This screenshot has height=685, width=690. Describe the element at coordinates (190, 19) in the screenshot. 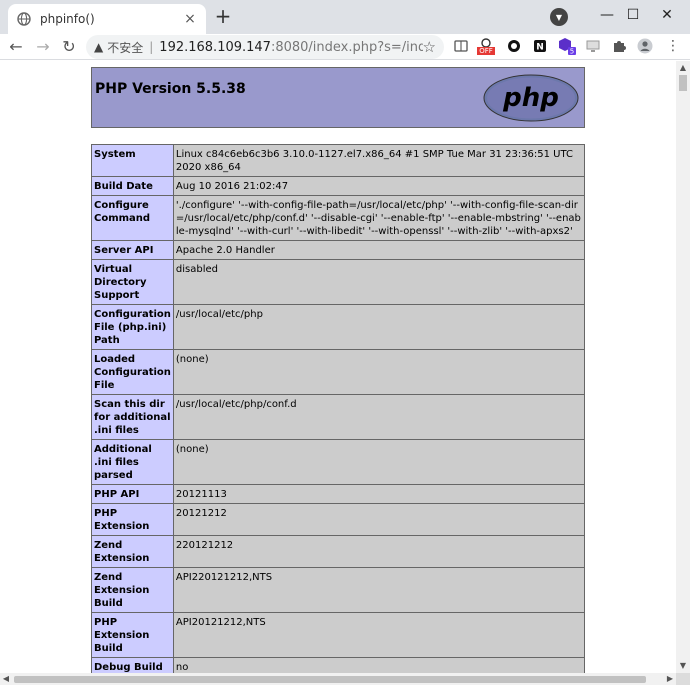

I see `tab-close-icon: ×` at that location.